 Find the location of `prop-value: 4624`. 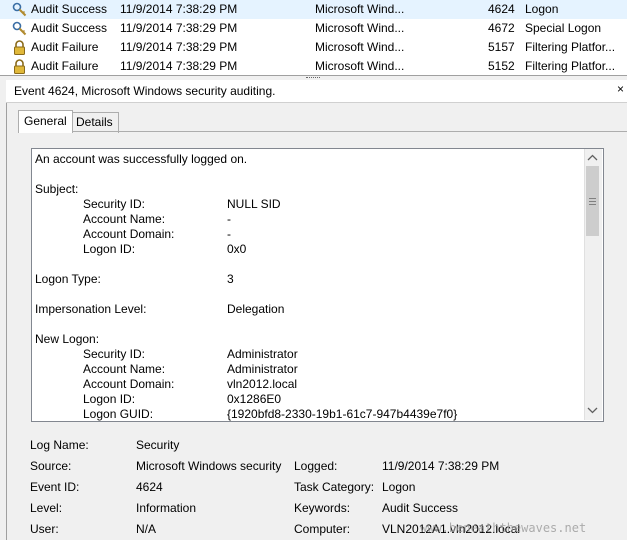

prop-value: 4624 is located at coordinates (149, 487).